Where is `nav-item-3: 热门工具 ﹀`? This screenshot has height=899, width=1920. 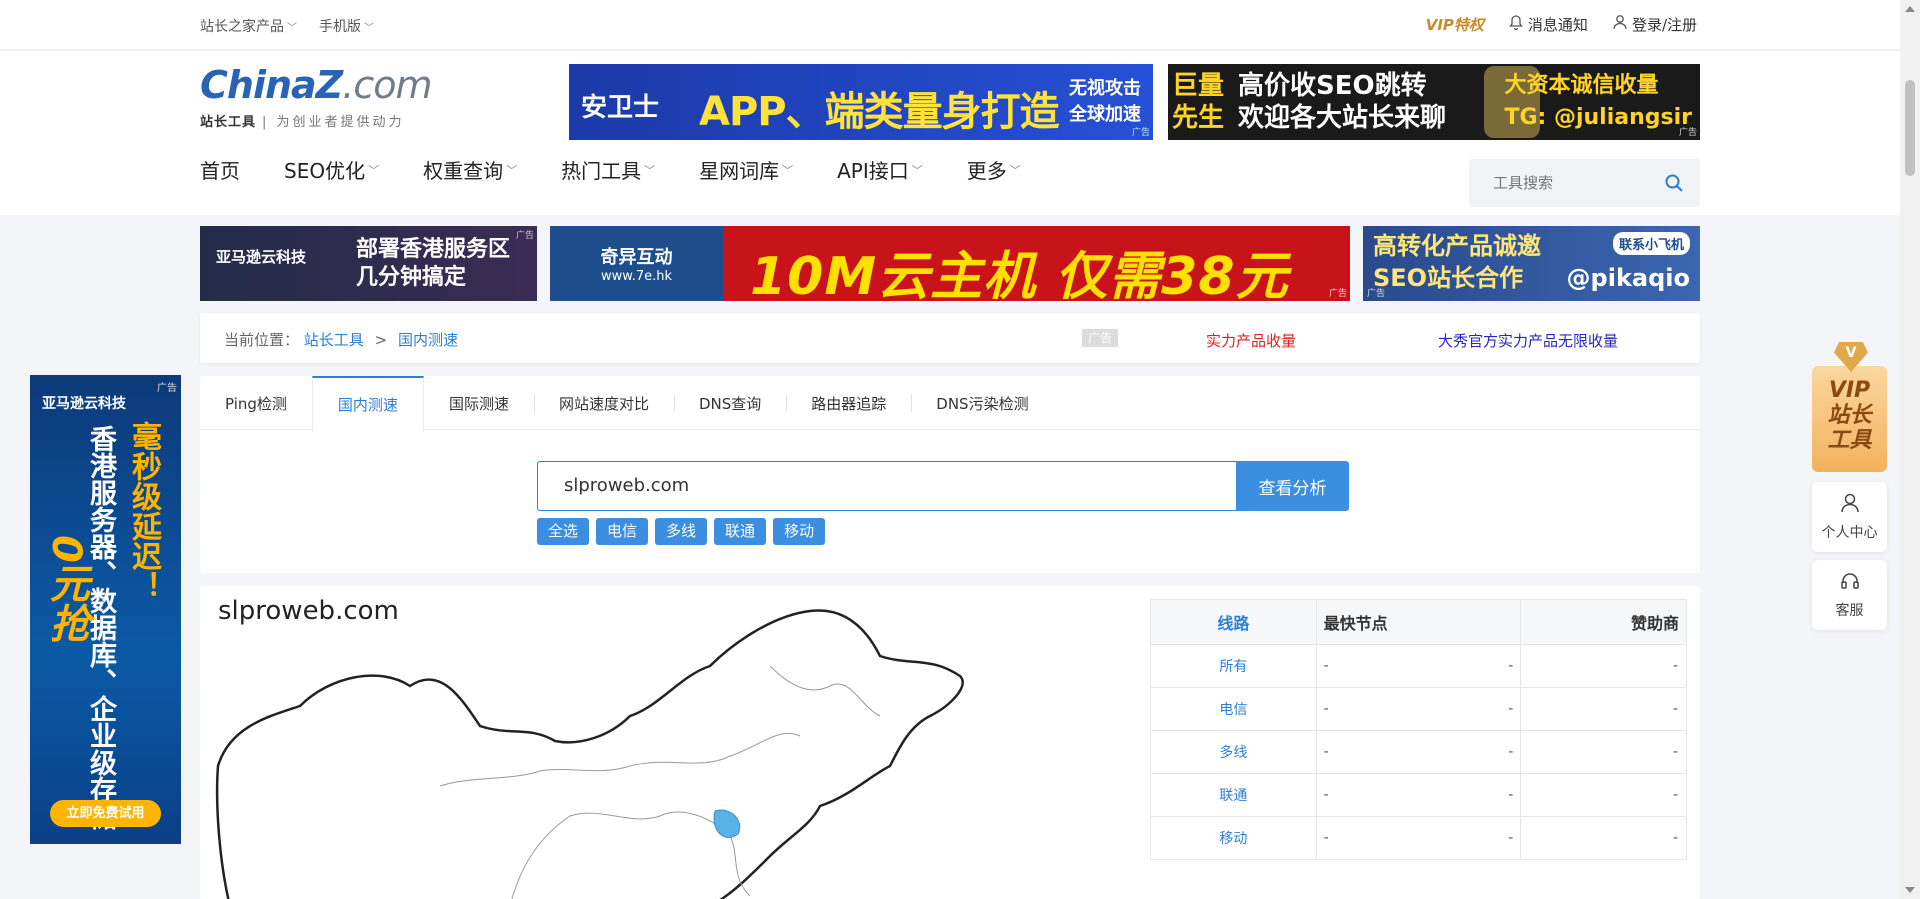 nav-item-3: 热门工具 ﹀ is located at coordinates (608, 169).